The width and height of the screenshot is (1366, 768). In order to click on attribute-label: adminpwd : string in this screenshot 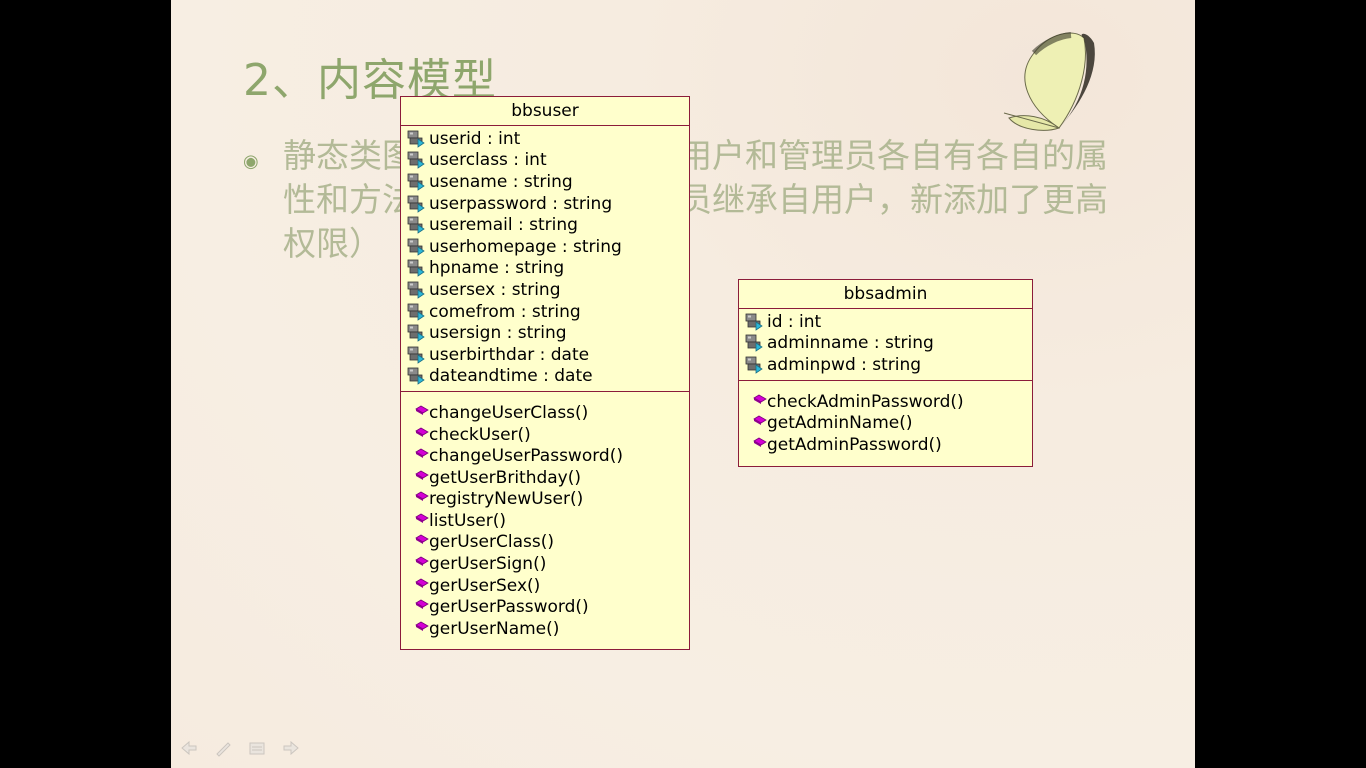, I will do `click(844, 364)`.